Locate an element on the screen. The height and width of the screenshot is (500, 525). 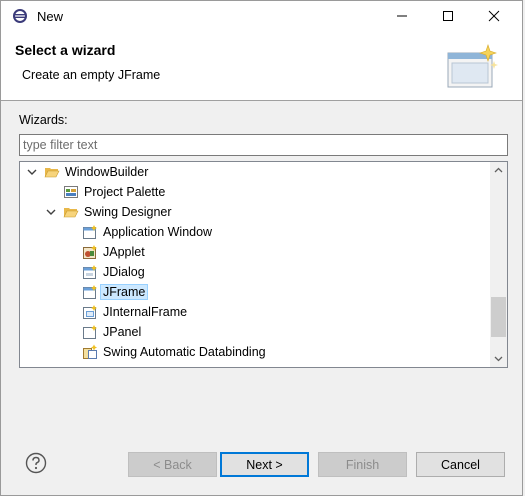
internal-frame-icon is located at coordinates (90, 312).